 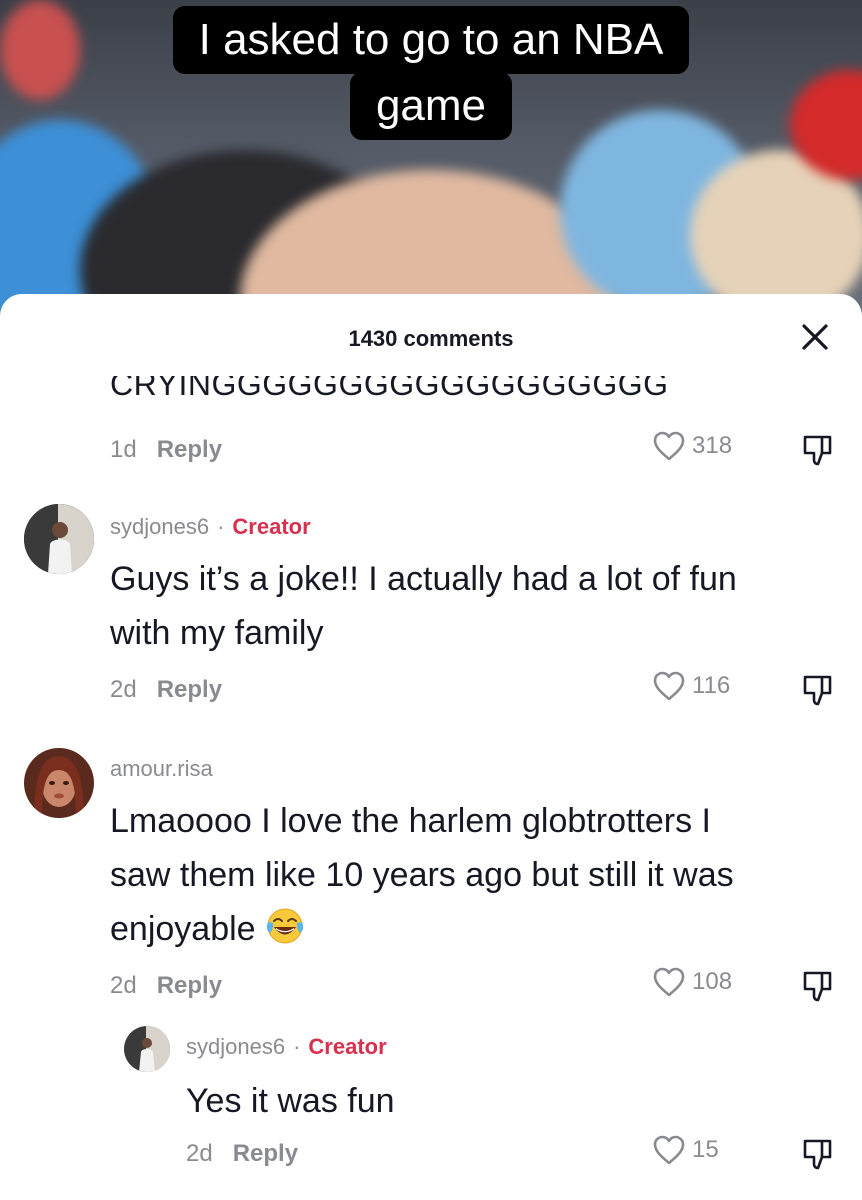 I want to click on like-button: 15, so click(x=685, y=1150).